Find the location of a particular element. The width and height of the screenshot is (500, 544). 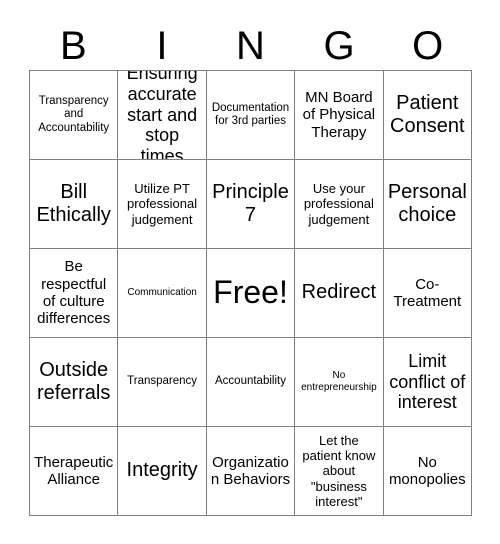

bingo-cell-r3-c1: Be respectful of culture differences is located at coordinates (74, 293).